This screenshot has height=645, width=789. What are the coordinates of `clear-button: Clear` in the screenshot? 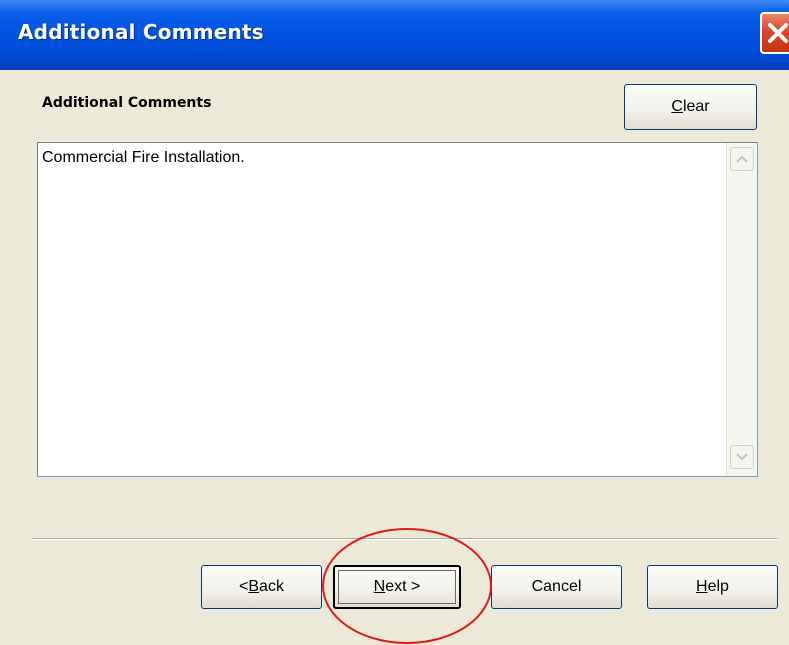 It's located at (690, 107).